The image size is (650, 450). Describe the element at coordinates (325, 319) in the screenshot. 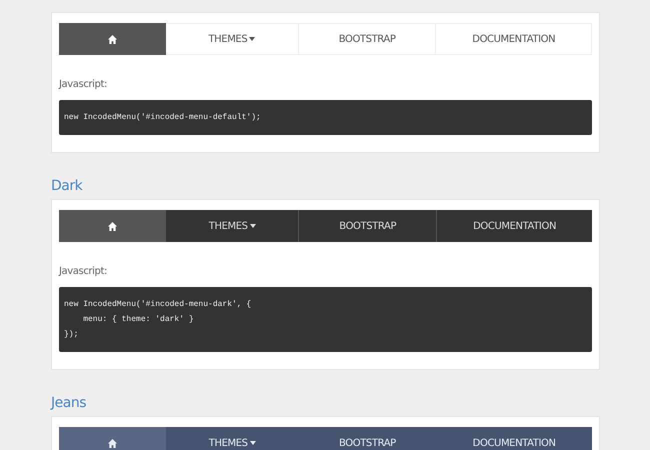

I see `code-block: new IncodedMenu('#incoded-menu-dark', { menu: { theme: 'dark' } });` at that location.